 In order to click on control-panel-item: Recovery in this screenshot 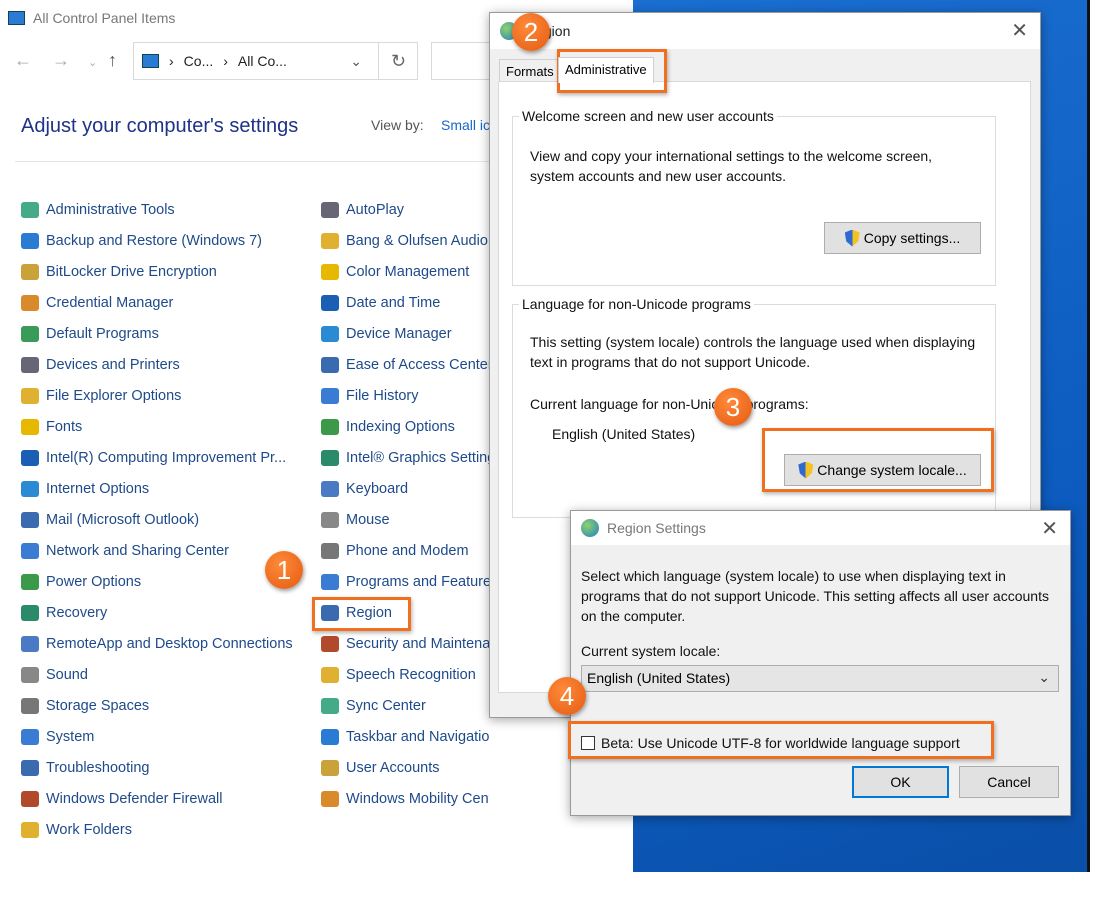, I will do `click(166, 613)`.